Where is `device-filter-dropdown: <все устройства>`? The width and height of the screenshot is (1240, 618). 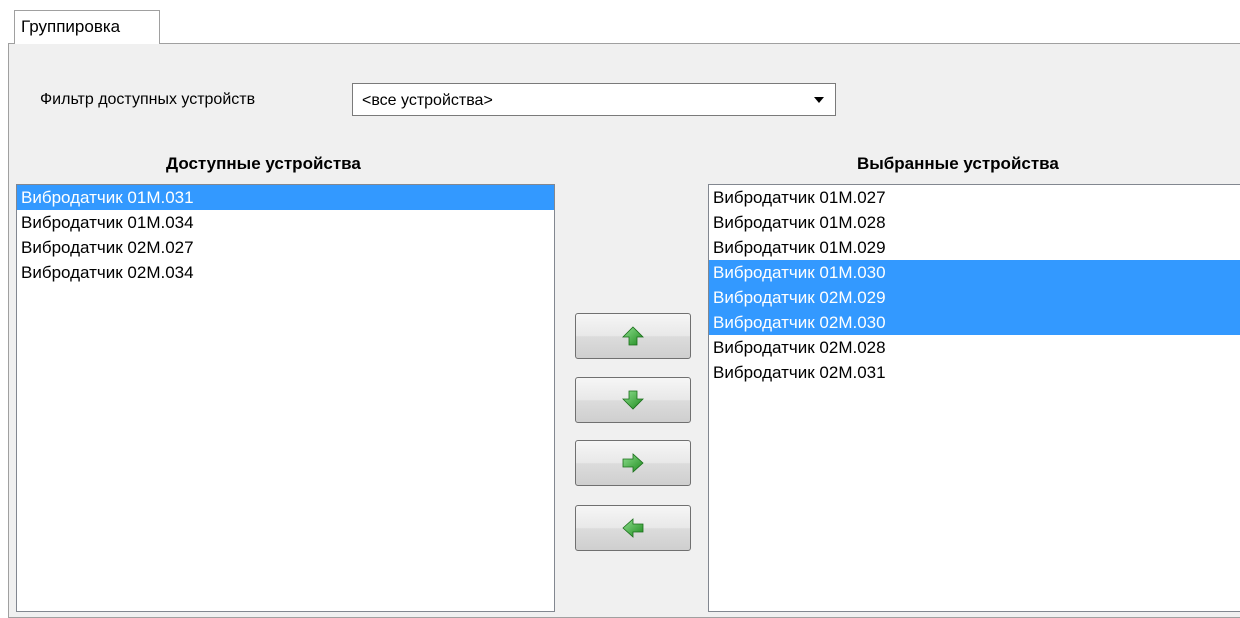
device-filter-dropdown: <все устройства> is located at coordinates (594, 99).